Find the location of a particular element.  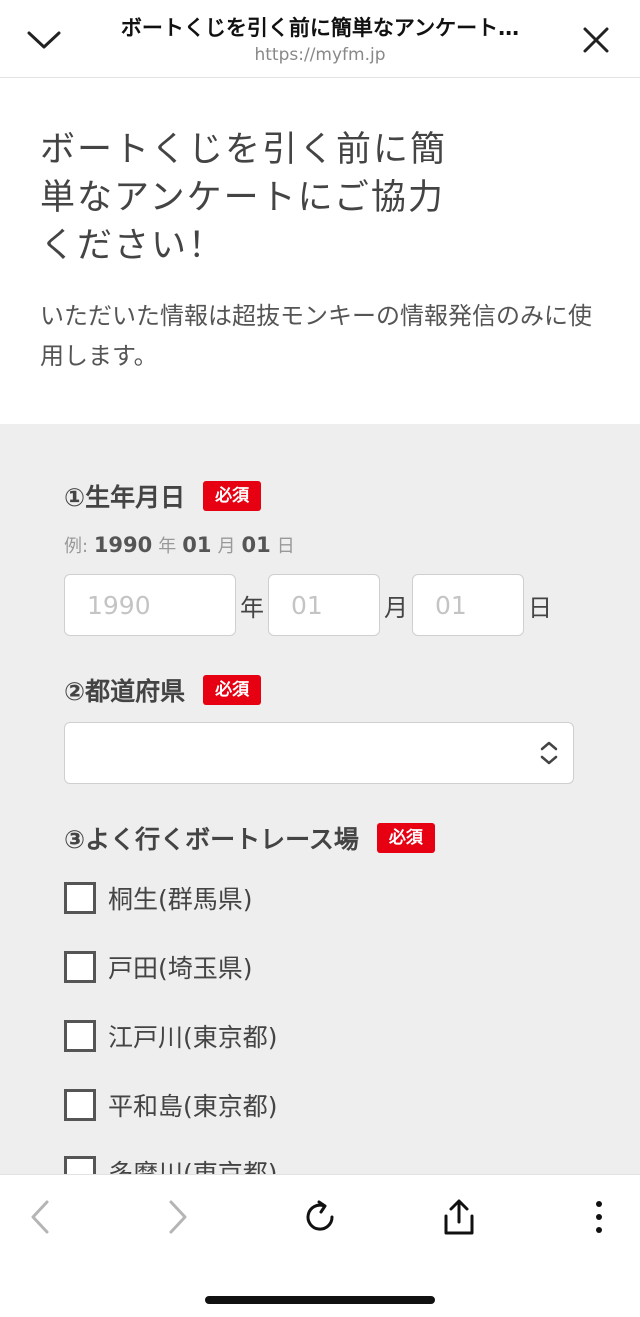

chevron-right-icon is located at coordinates (178, 1217).